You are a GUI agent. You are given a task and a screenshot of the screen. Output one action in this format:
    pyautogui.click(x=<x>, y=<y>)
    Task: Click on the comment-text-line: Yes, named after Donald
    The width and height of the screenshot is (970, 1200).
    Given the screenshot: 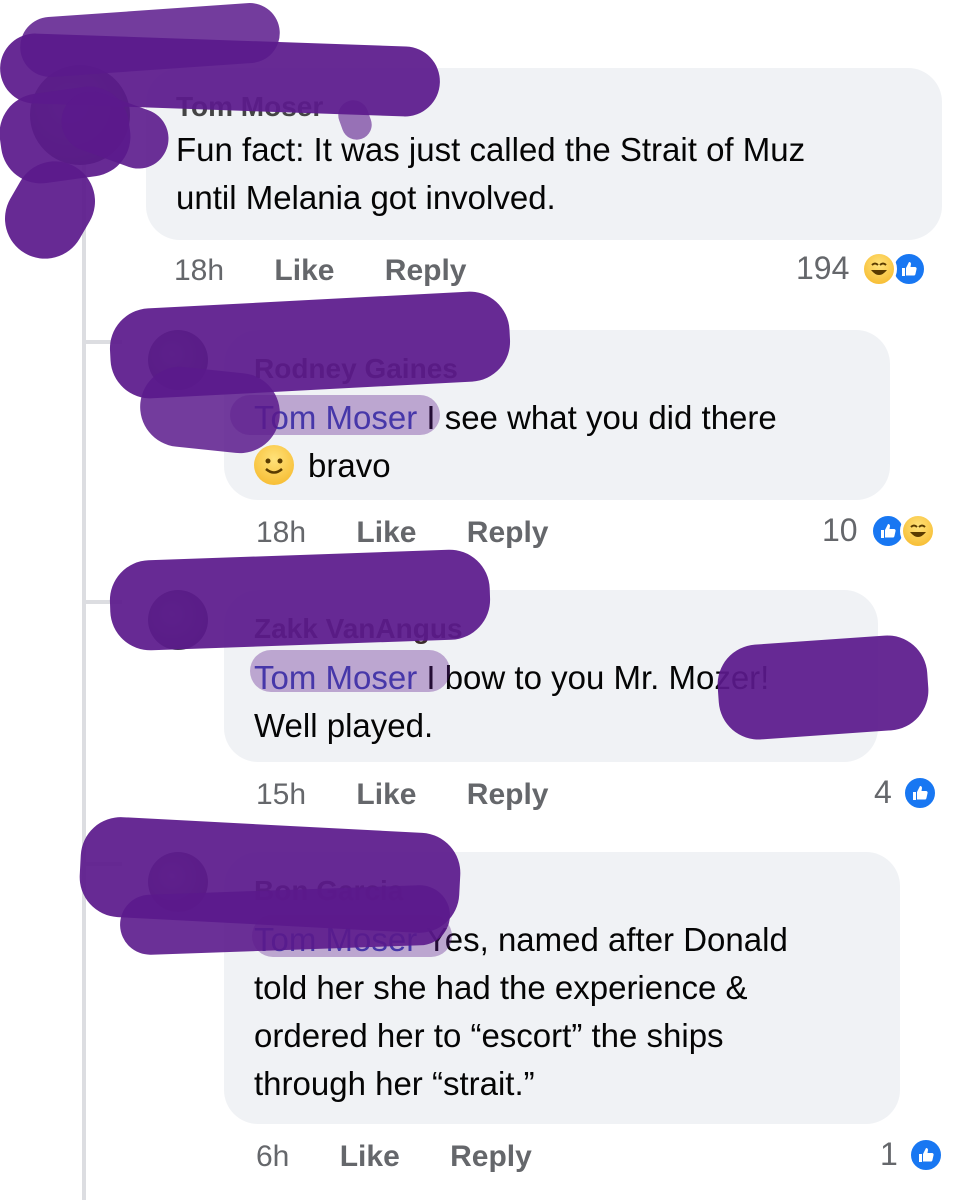 What is the action you would take?
    pyautogui.click(x=602, y=939)
    